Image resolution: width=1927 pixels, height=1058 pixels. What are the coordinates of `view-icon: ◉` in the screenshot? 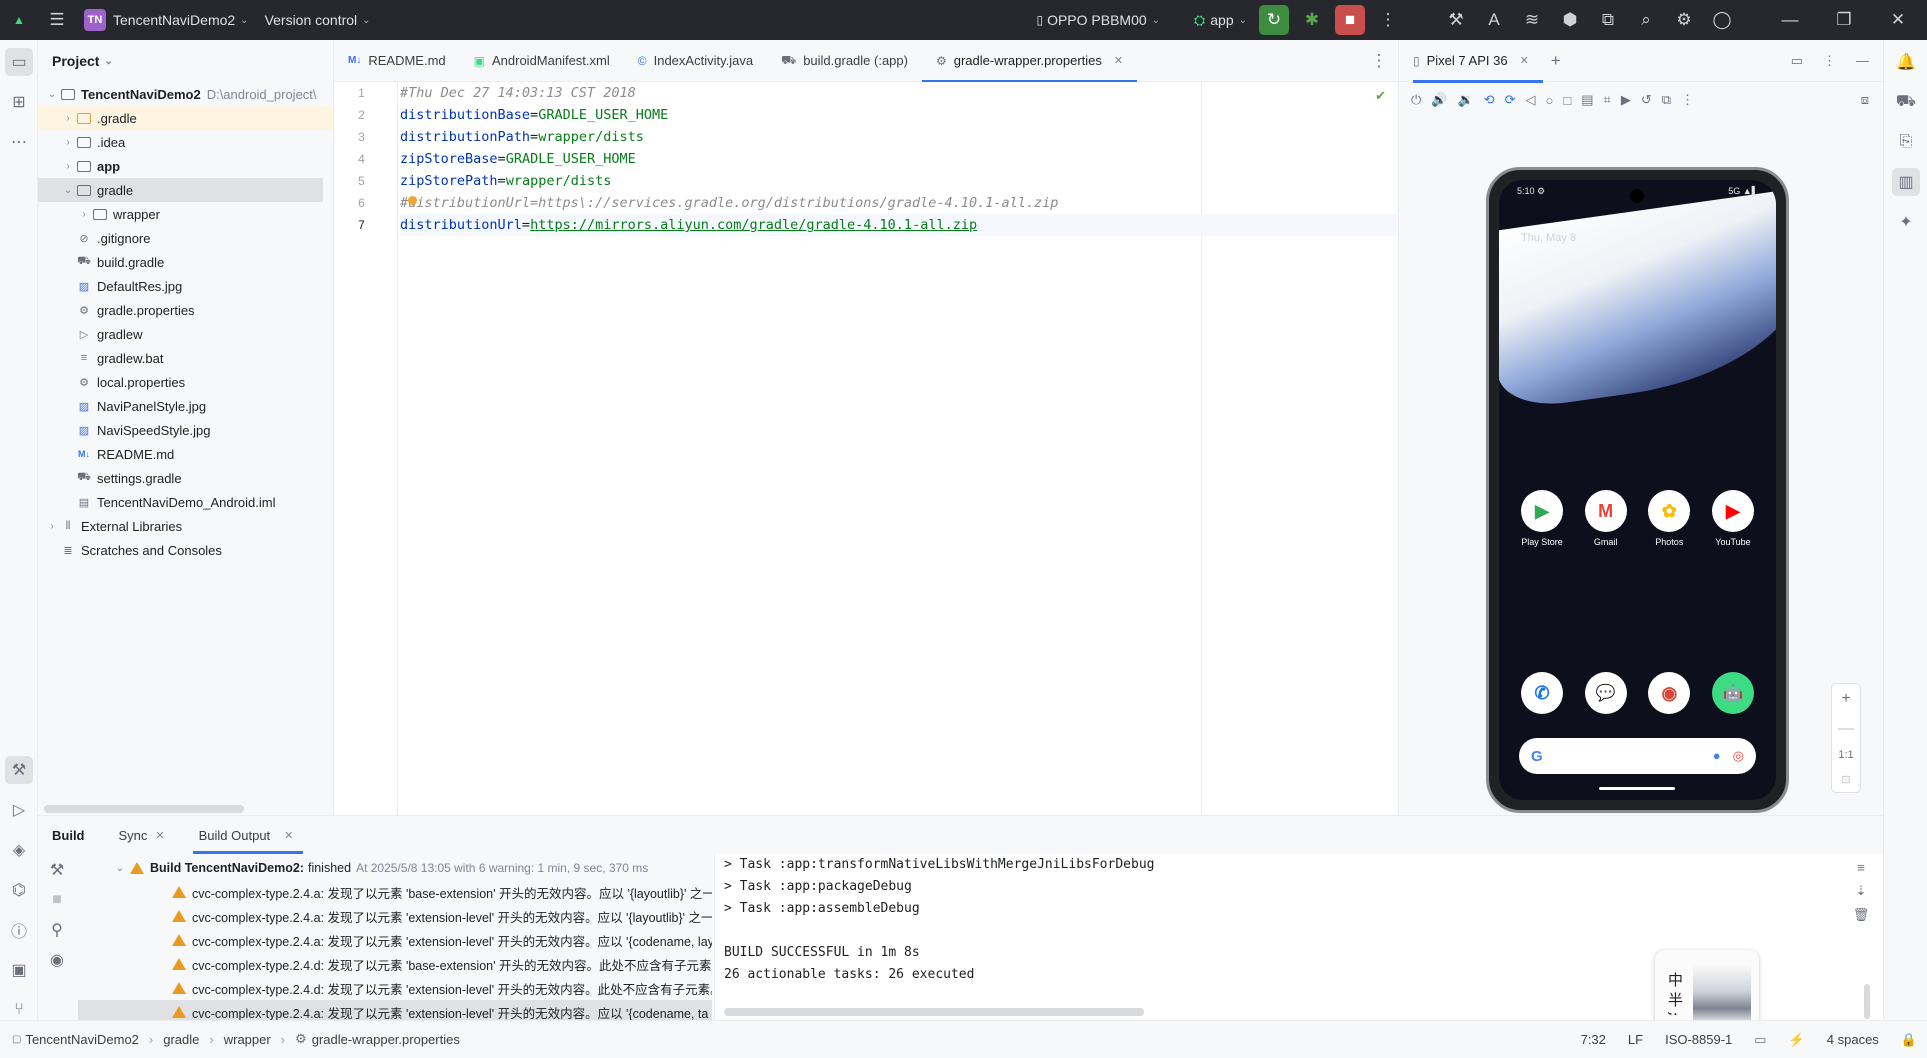 It's located at (57, 960).